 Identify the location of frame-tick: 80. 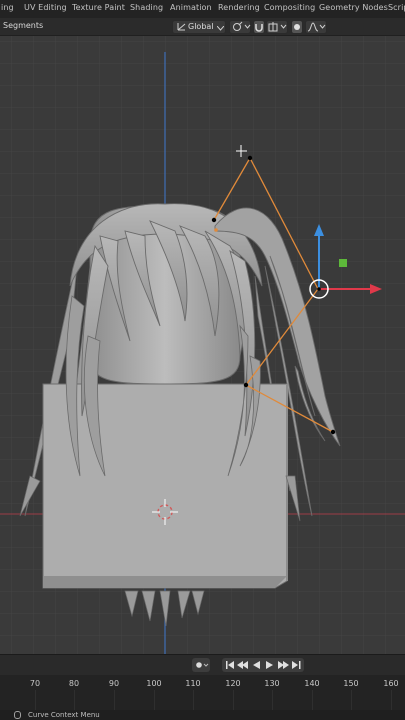
(74, 683).